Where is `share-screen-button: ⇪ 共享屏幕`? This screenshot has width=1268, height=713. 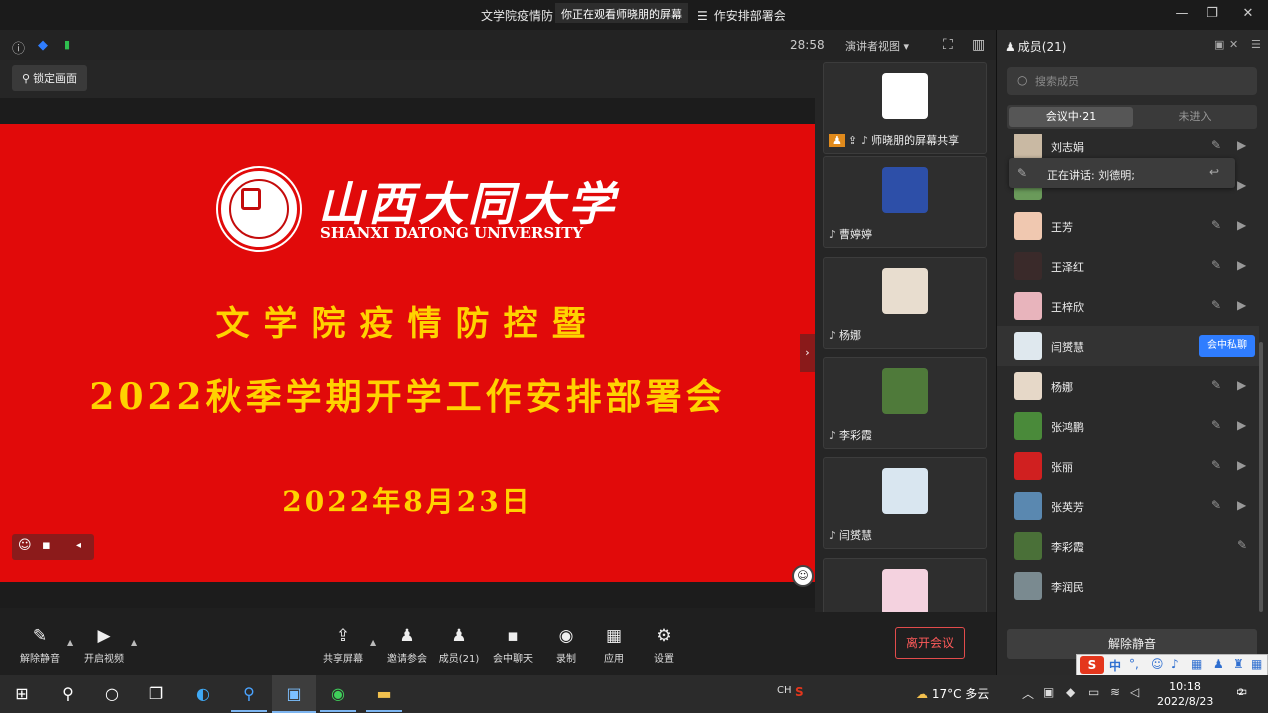
share-screen-button: ⇪ 共享屏幕 is located at coordinates (343, 645).